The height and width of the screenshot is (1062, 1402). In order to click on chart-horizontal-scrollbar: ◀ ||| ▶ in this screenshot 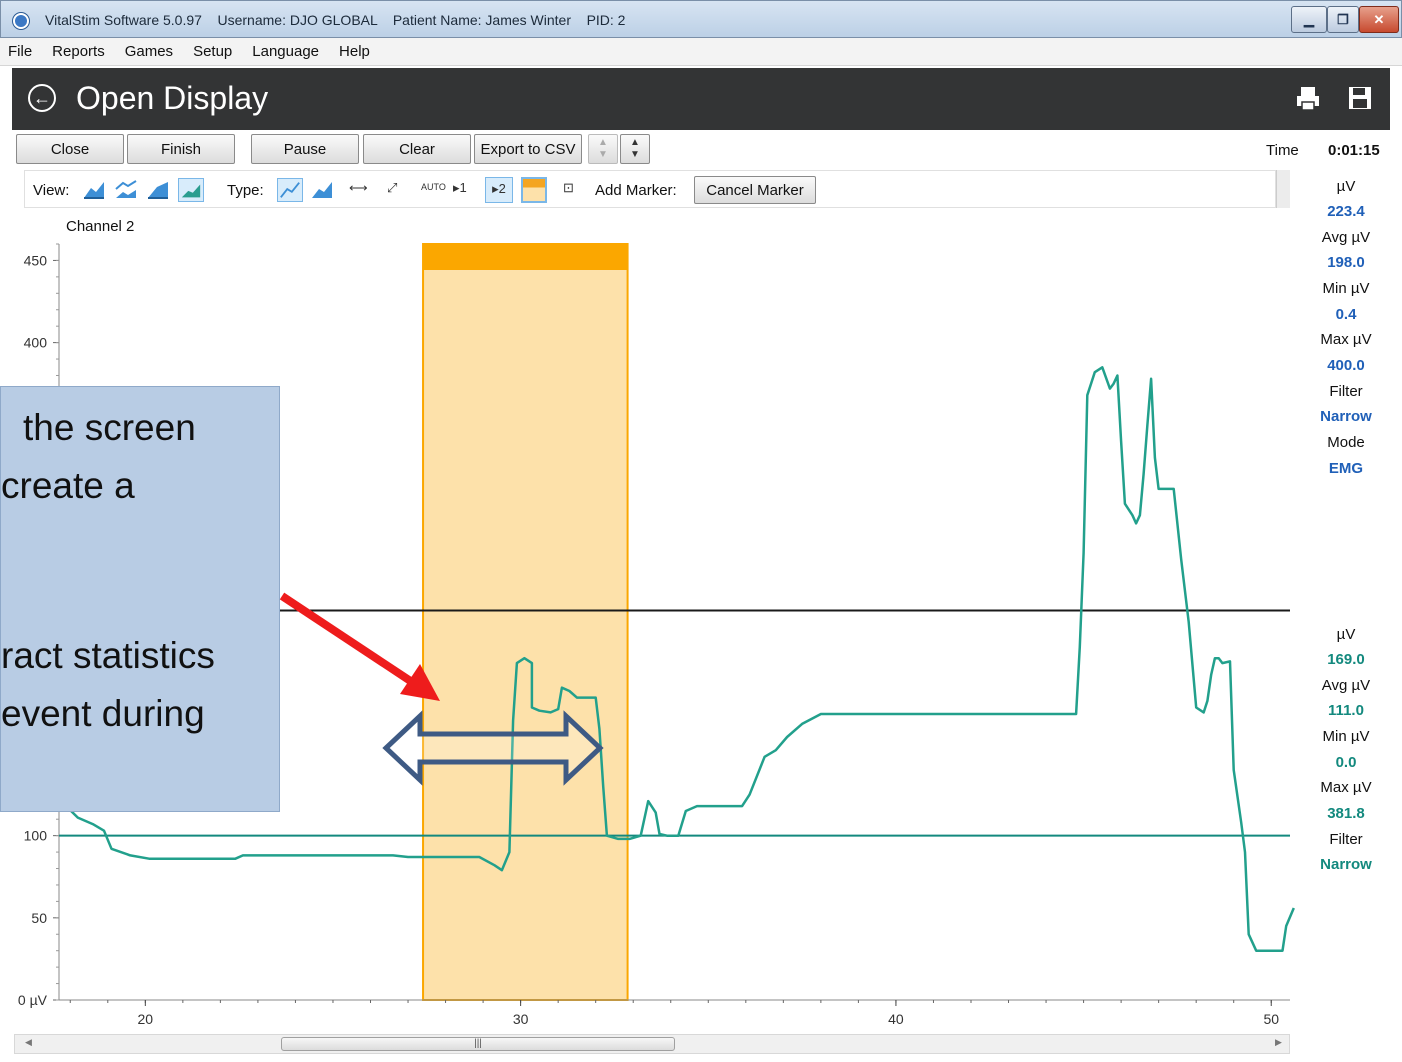, I will do `click(652, 1044)`.